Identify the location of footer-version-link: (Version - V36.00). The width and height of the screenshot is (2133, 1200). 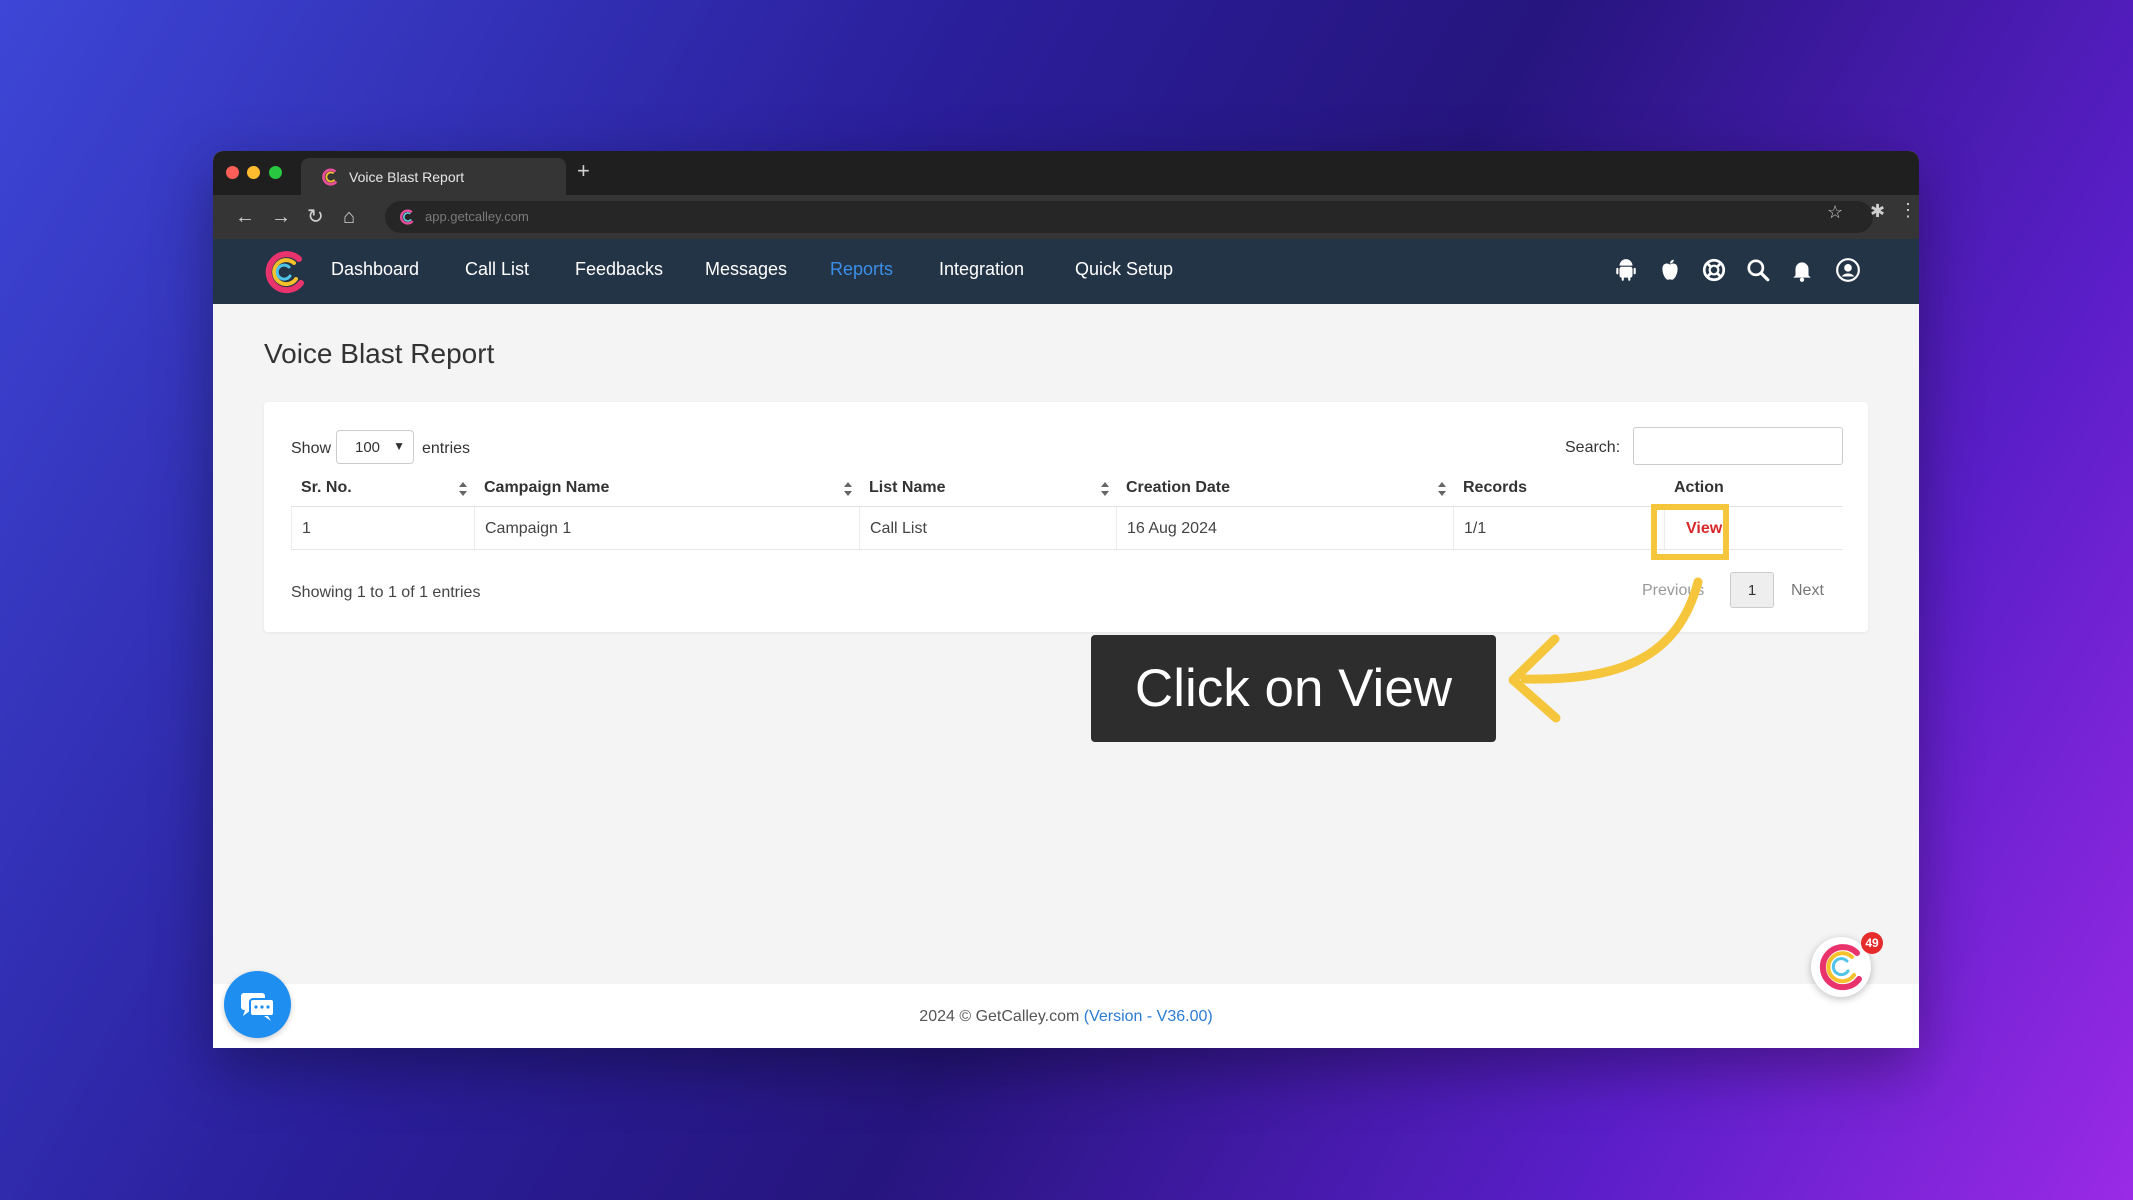
(1148, 1016).